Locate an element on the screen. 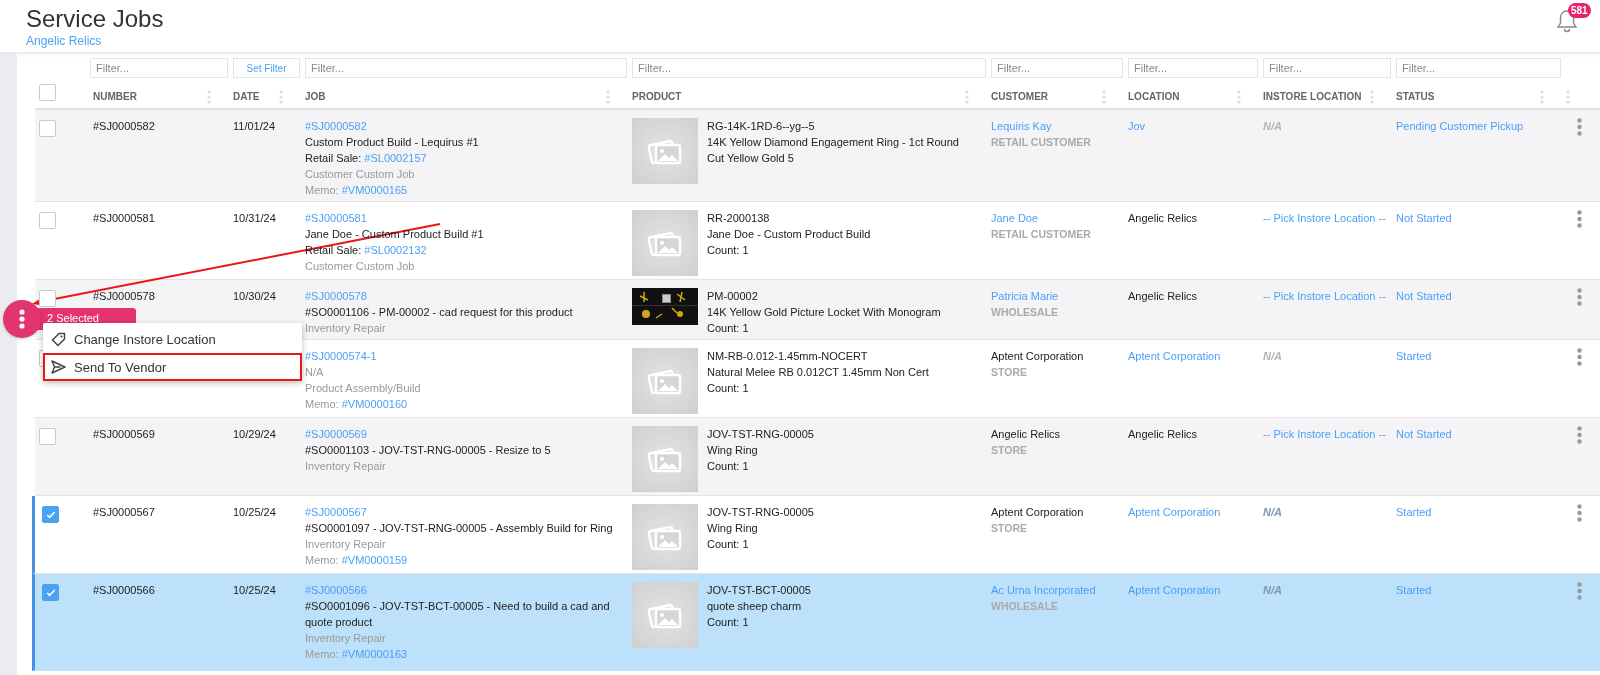  job-type: Customer Custom Job is located at coordinates (360, 174).